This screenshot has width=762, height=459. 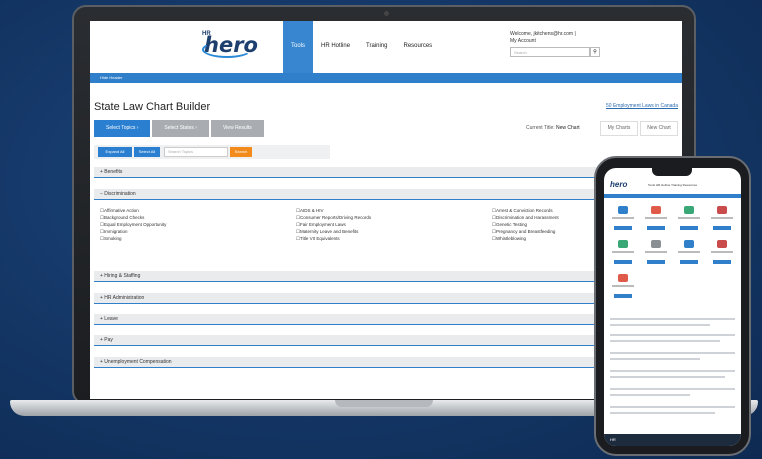 I want to click on phone-nav: Tools HR Hotline Training Resources, so click(x=672, y=185).